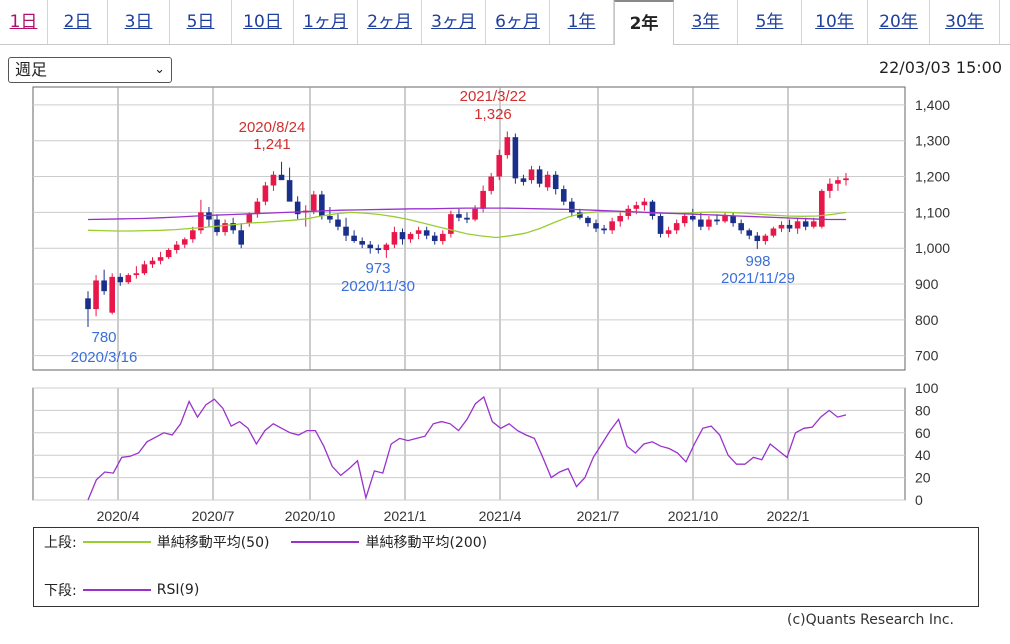 The image size is (1010, 644). I want to click on annotation-date: 2020/11/30, so click(378, 286).